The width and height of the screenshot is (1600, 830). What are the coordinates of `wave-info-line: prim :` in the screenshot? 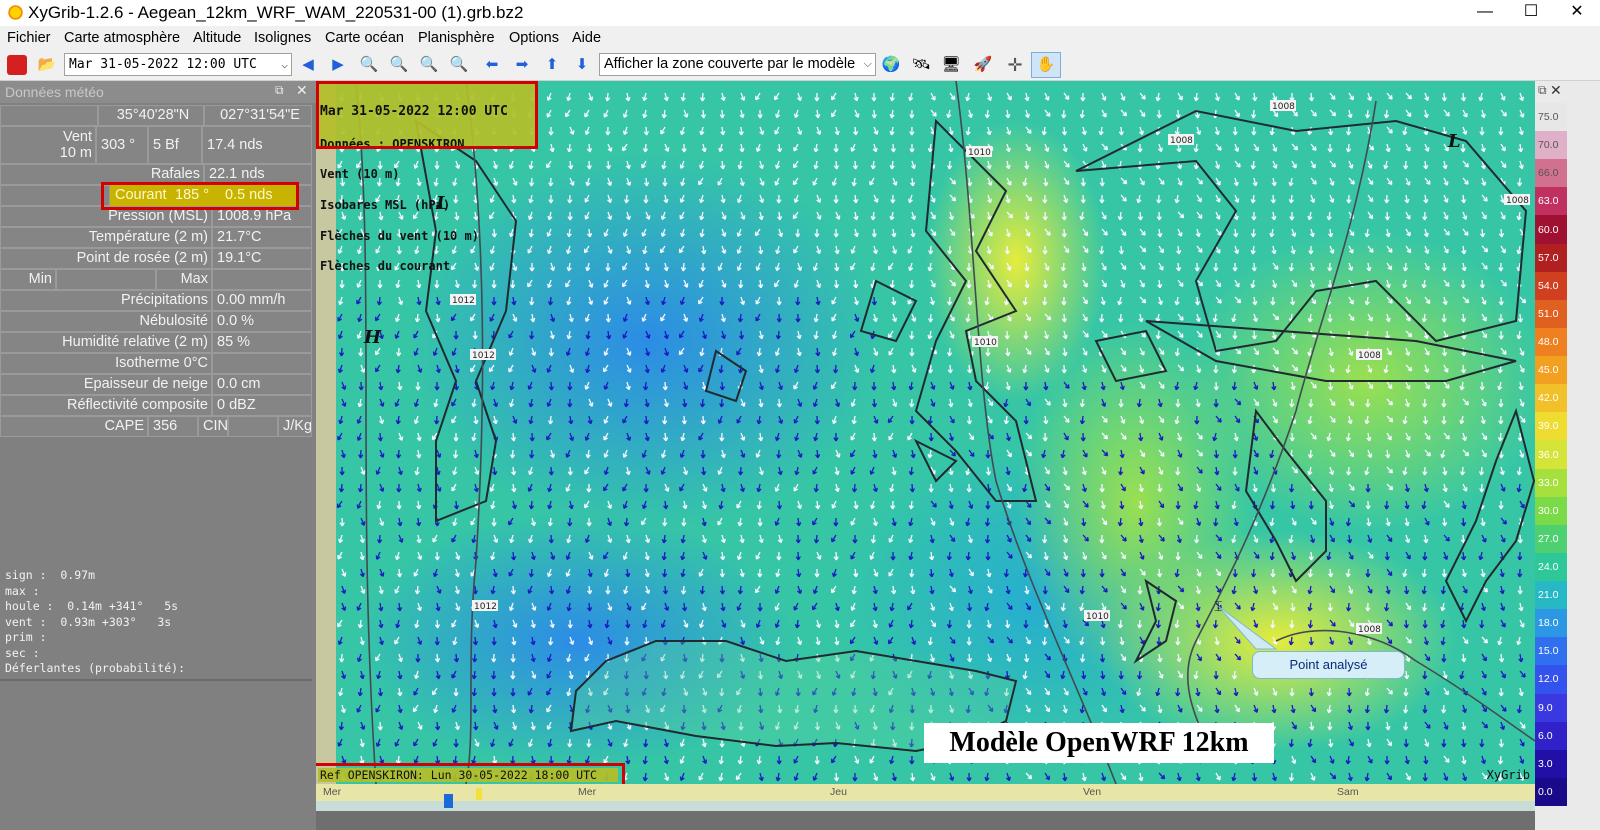 It's located at (26, 637).